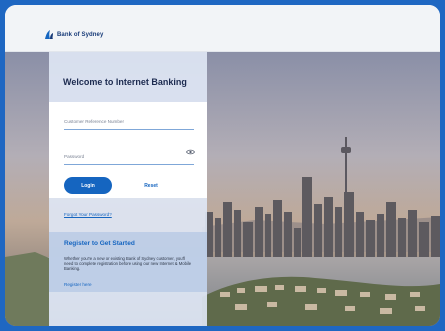 This screenshot has height=331, width=445. Describe the element at coordinates (190, 152) in the screenshot. I see `eye-icon` at that location.